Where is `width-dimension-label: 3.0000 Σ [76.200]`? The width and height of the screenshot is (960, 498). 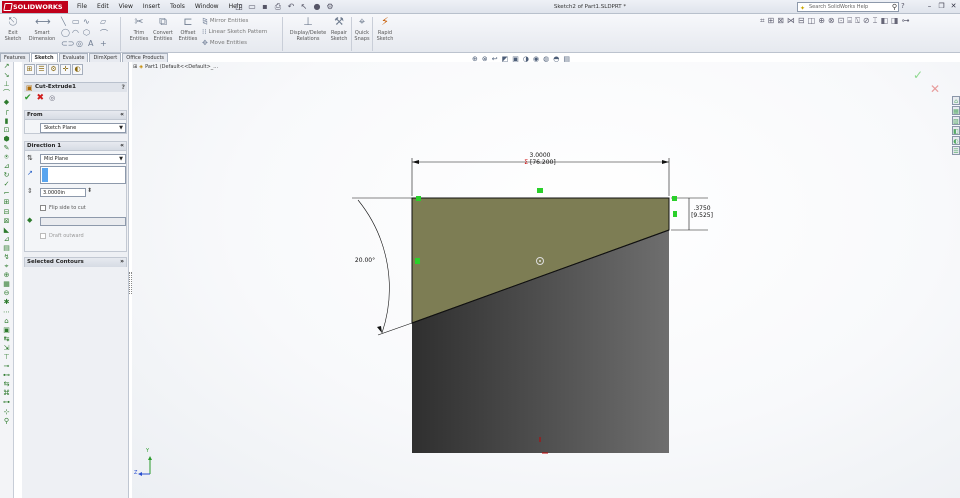 width-dimension-label: 3.0000 Σ [76.200] is located at coordinates (540, 159).